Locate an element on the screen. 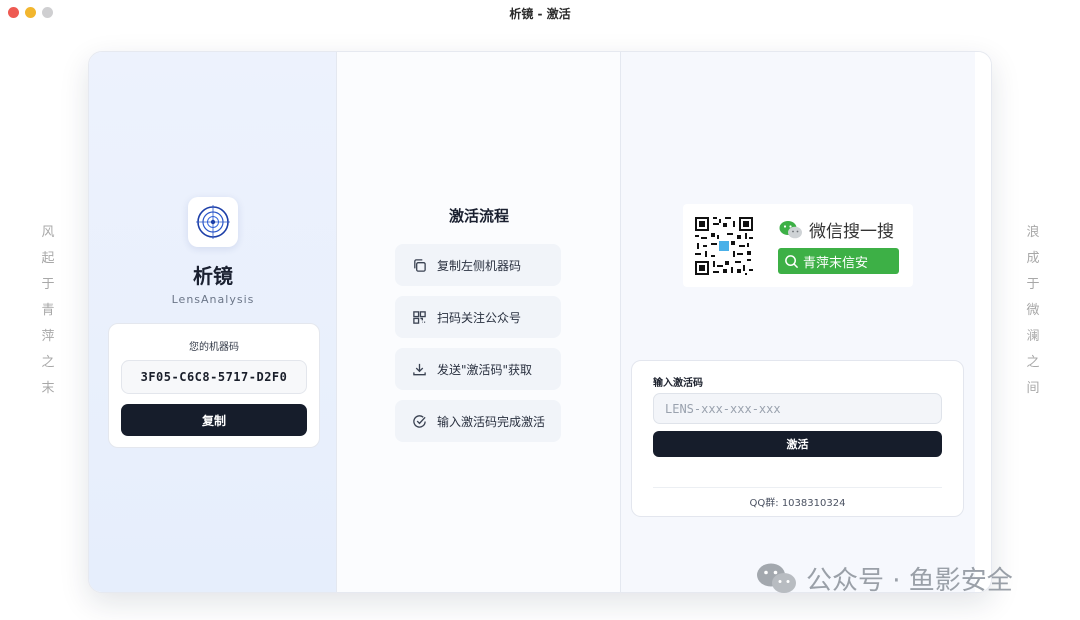  poem-char: 澜 is located at coordinates (1033, 336).